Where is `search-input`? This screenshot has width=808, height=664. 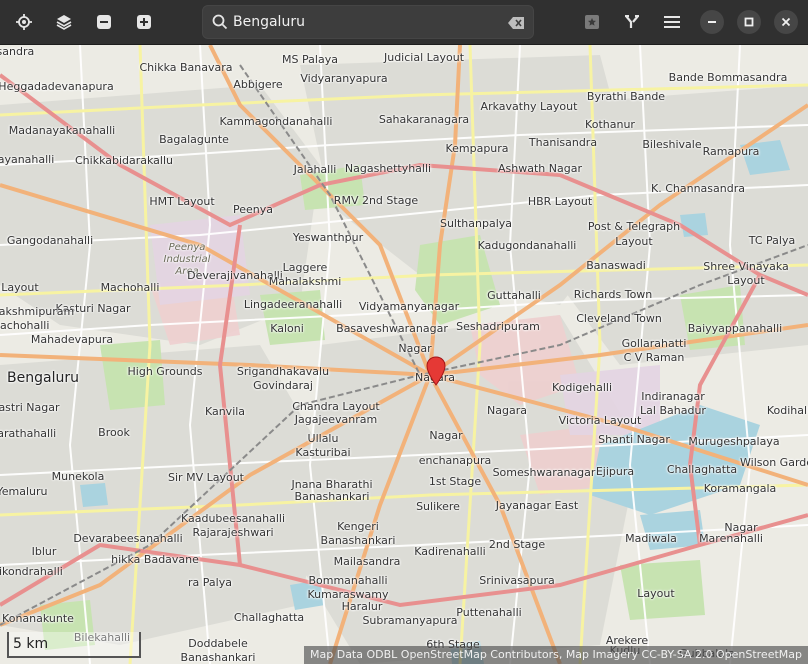 search-input is located at coordinates (368, 22).